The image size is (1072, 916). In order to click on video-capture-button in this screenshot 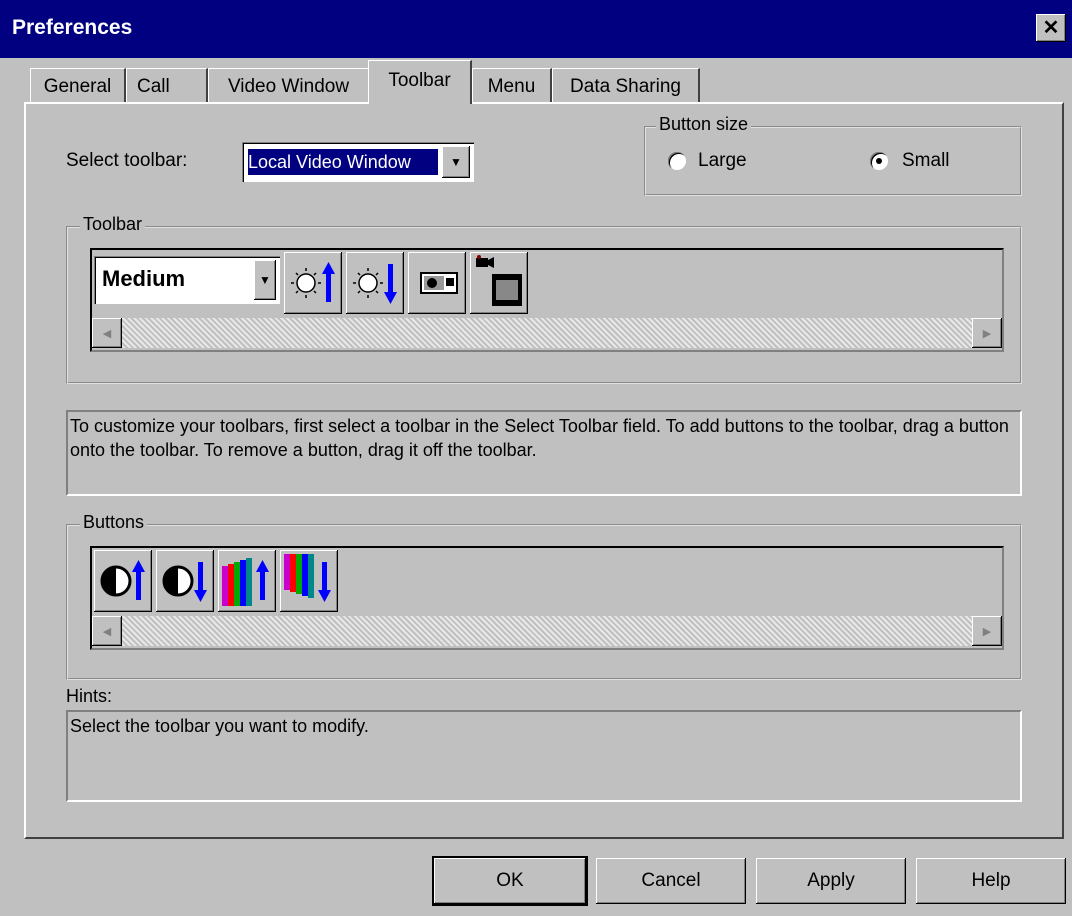, I will do `click(499, 283)`.